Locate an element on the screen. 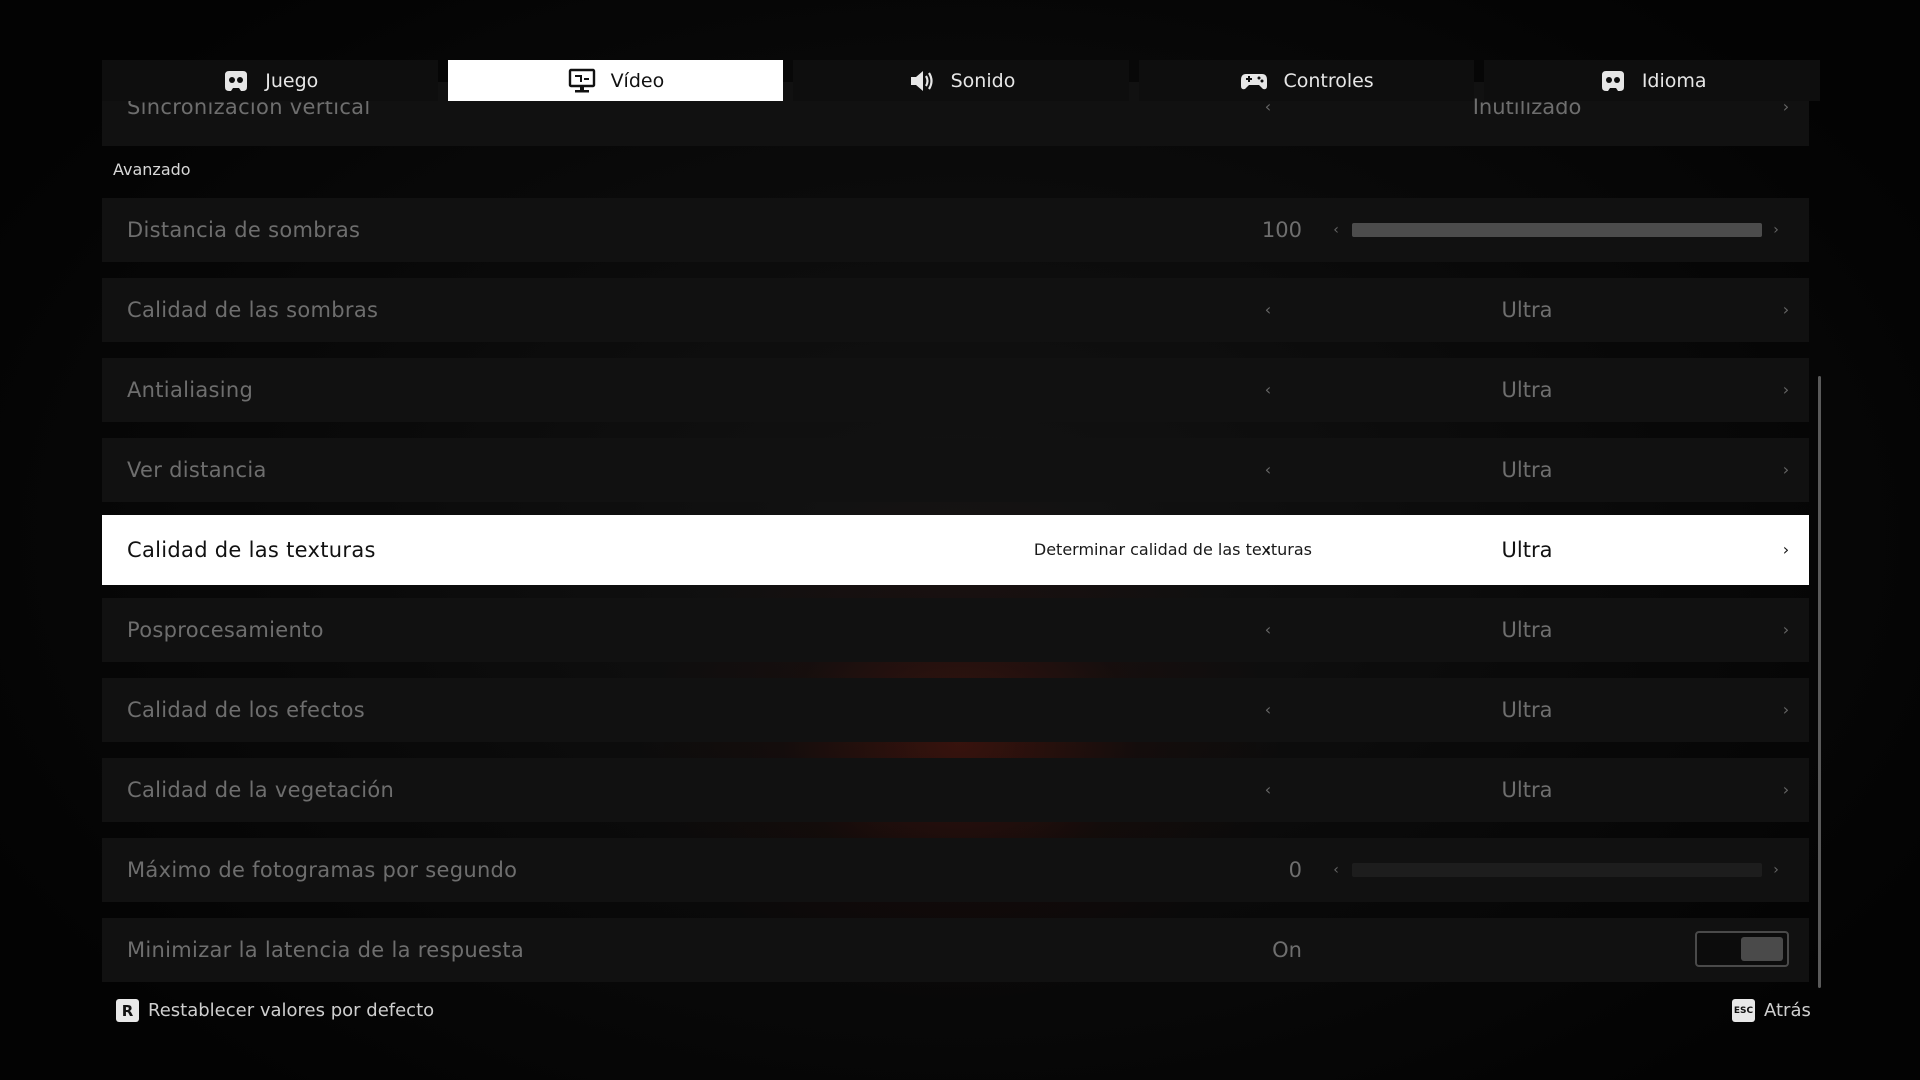 This screenshot has width=1920, height=1080. setting-description: Determinar calidad de las texturas is located at coordinates (1172, 549).